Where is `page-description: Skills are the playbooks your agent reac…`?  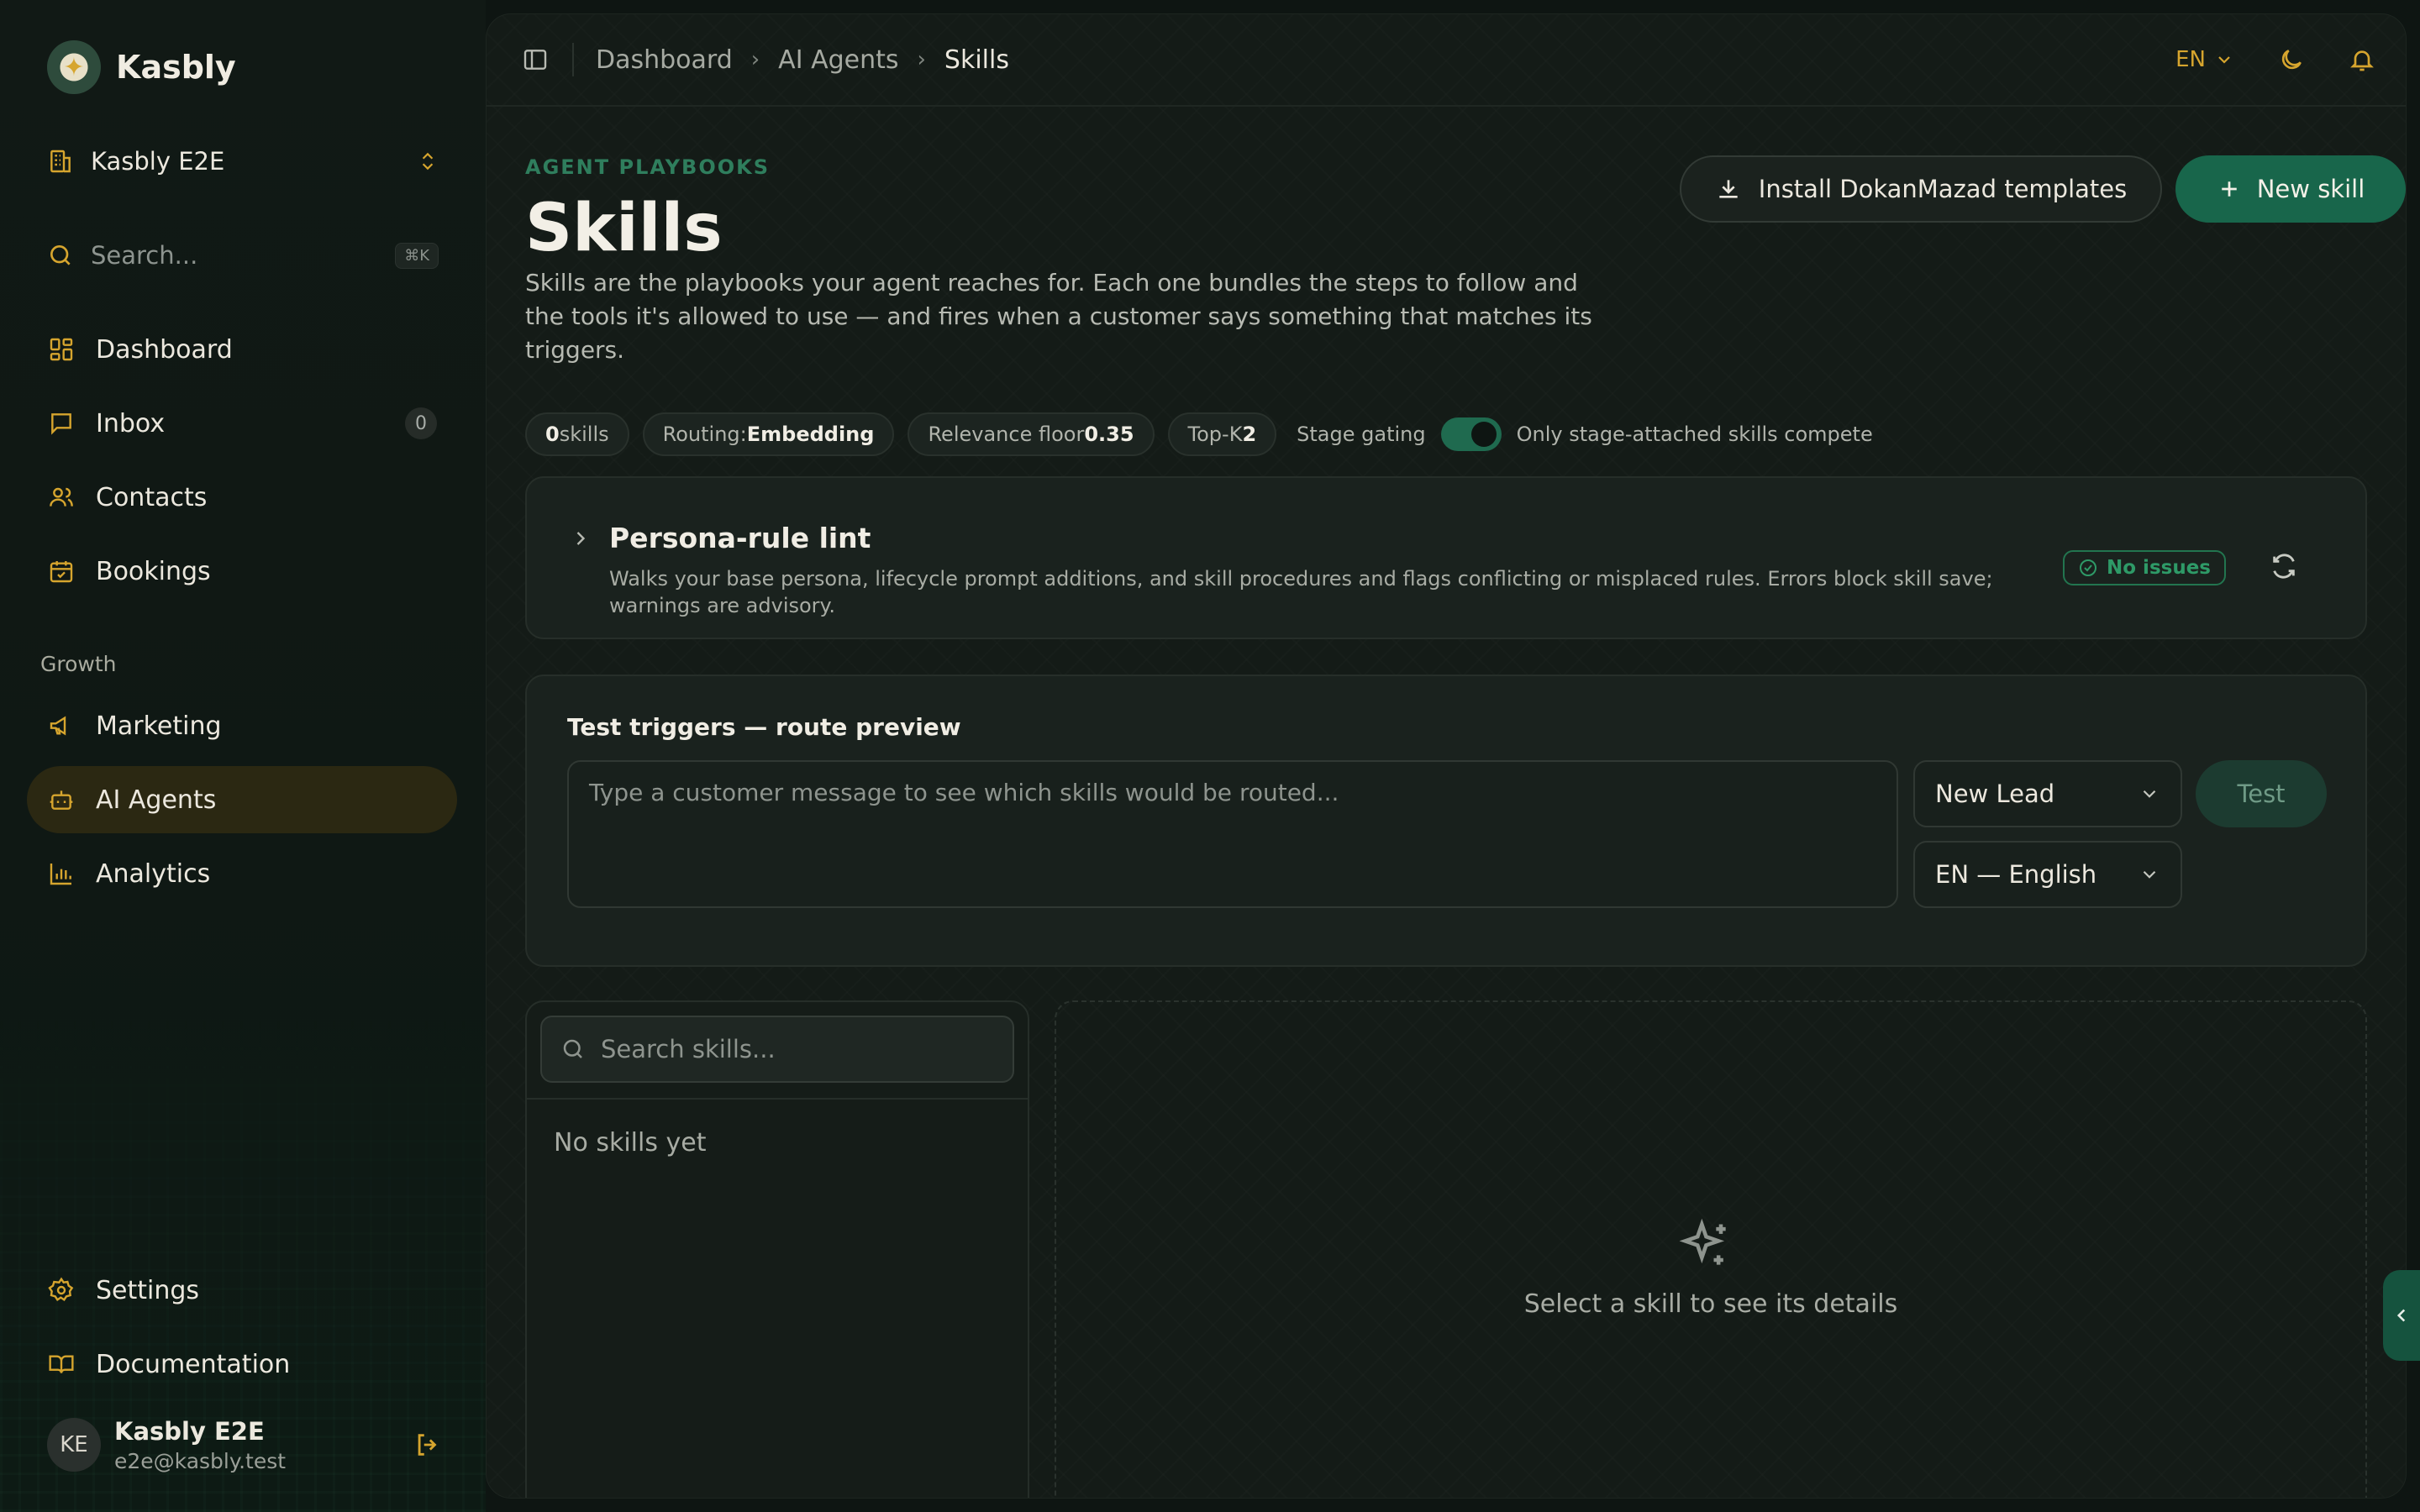 page-description: Skills are the playbooks your agent reac… is located at coordinates (1058, 316).